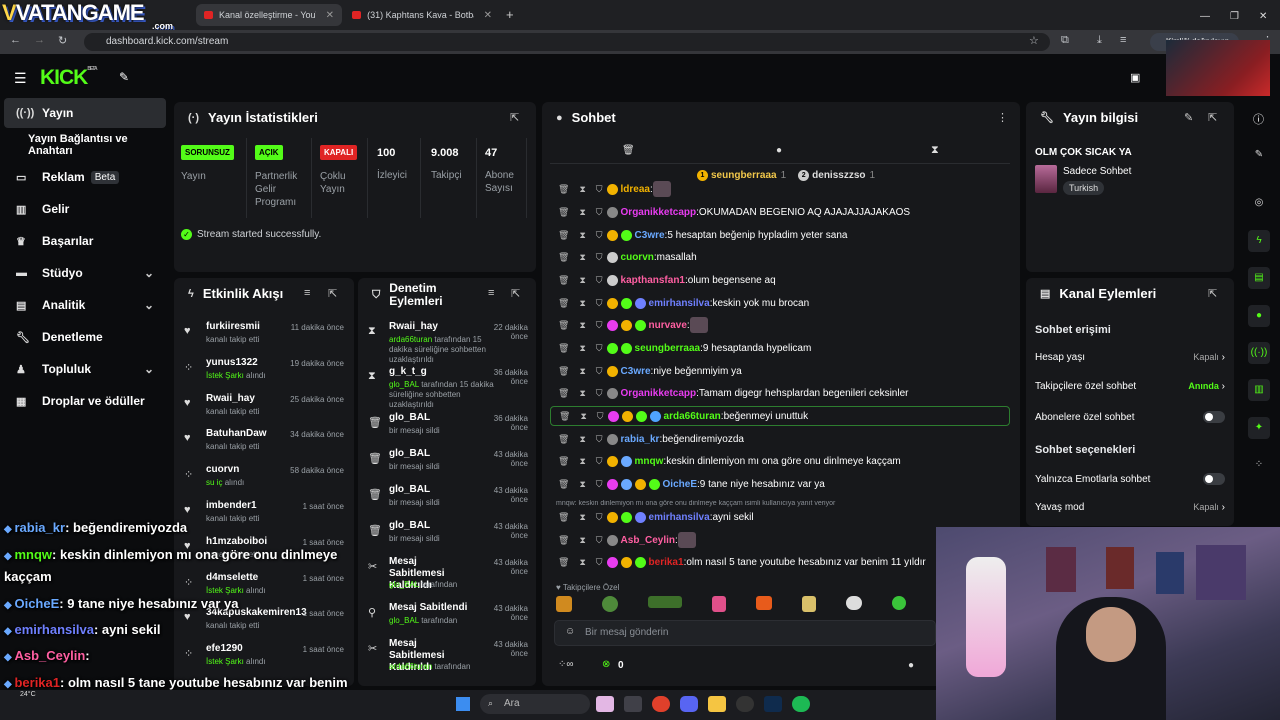  I want to click on sidebar-item-basarilar: ♛ Başarılar, so click(85, 241).